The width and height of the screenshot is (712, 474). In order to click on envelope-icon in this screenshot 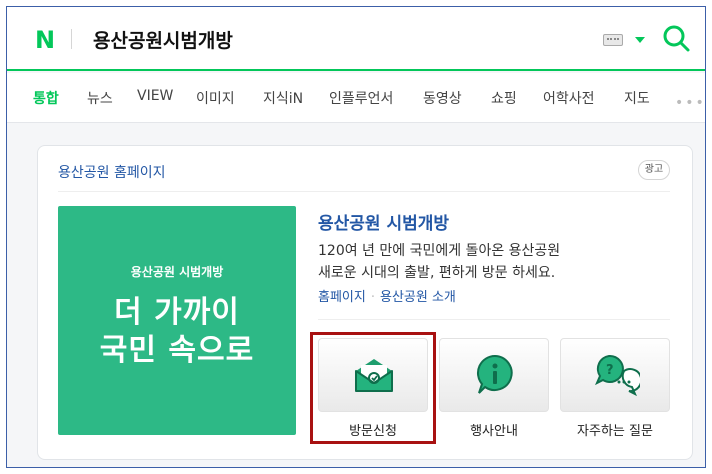, I will do `click(374, 375)`.